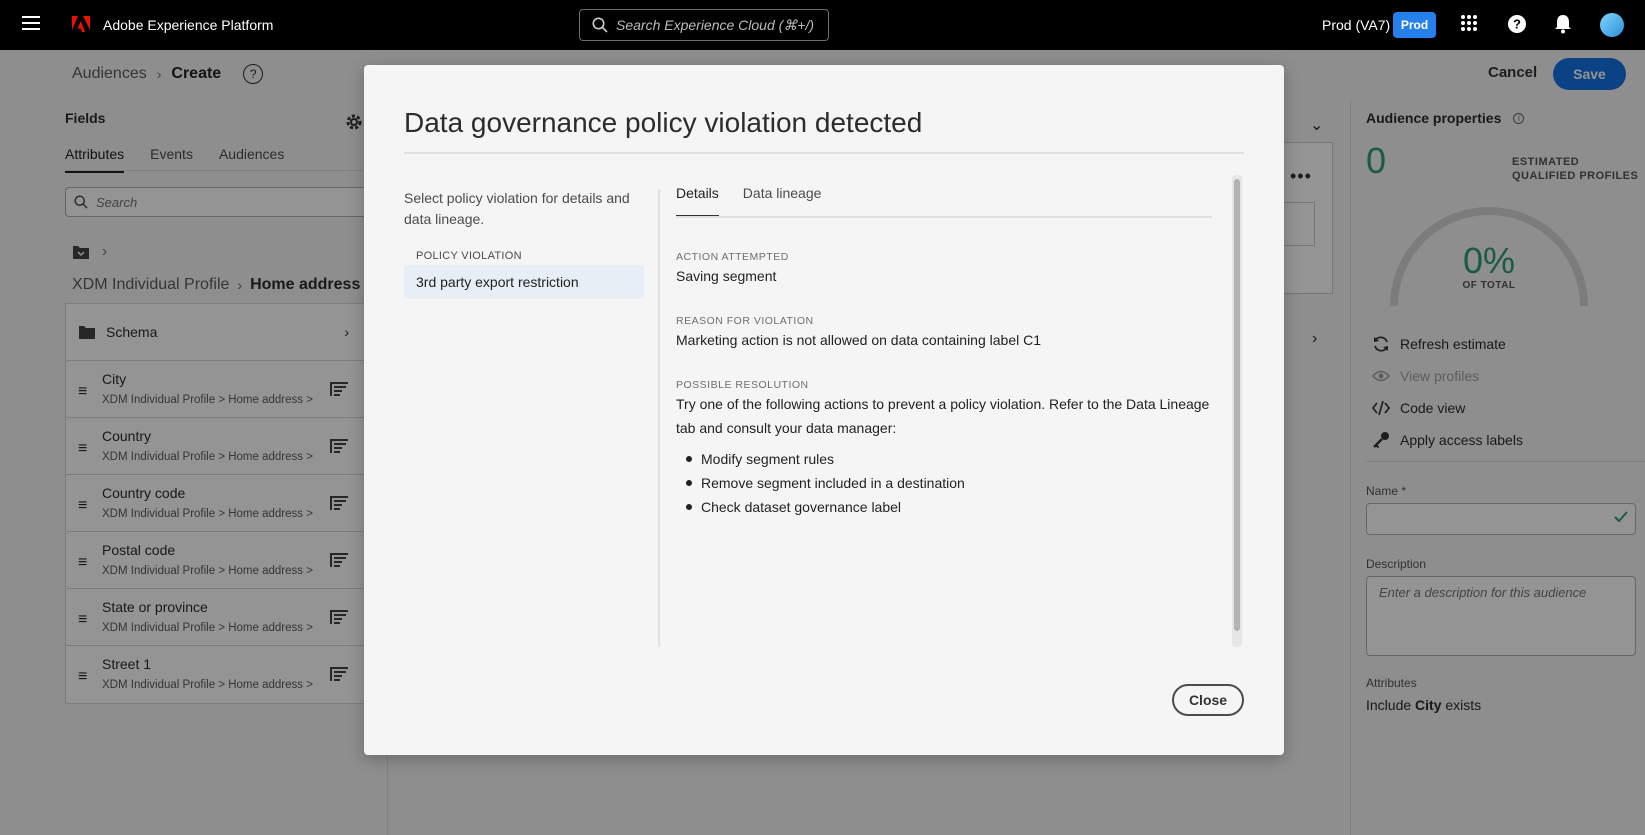  I want to click on org-switcher: Prod (VA7), so click(1356, 25).